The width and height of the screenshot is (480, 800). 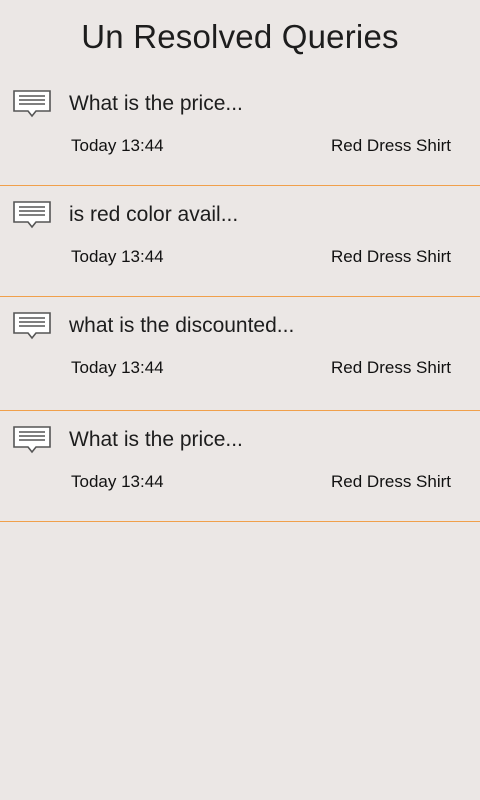 I want to click on page-title: Un Resolved Queries, so click(x=240, y=36).